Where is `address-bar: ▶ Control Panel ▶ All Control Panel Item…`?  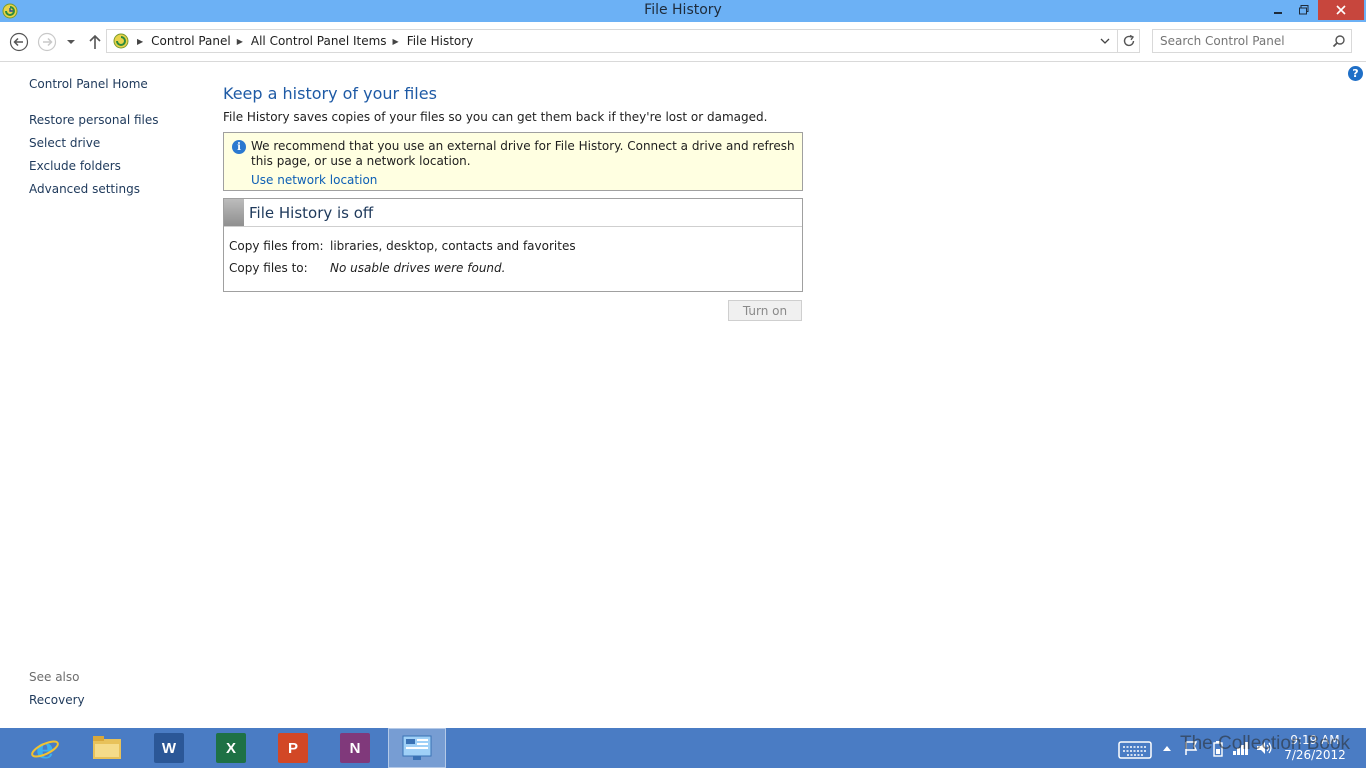 address-bar: ▶ Control Panel ▶ All Control Panel Item… is located at coordinates (623, 41).